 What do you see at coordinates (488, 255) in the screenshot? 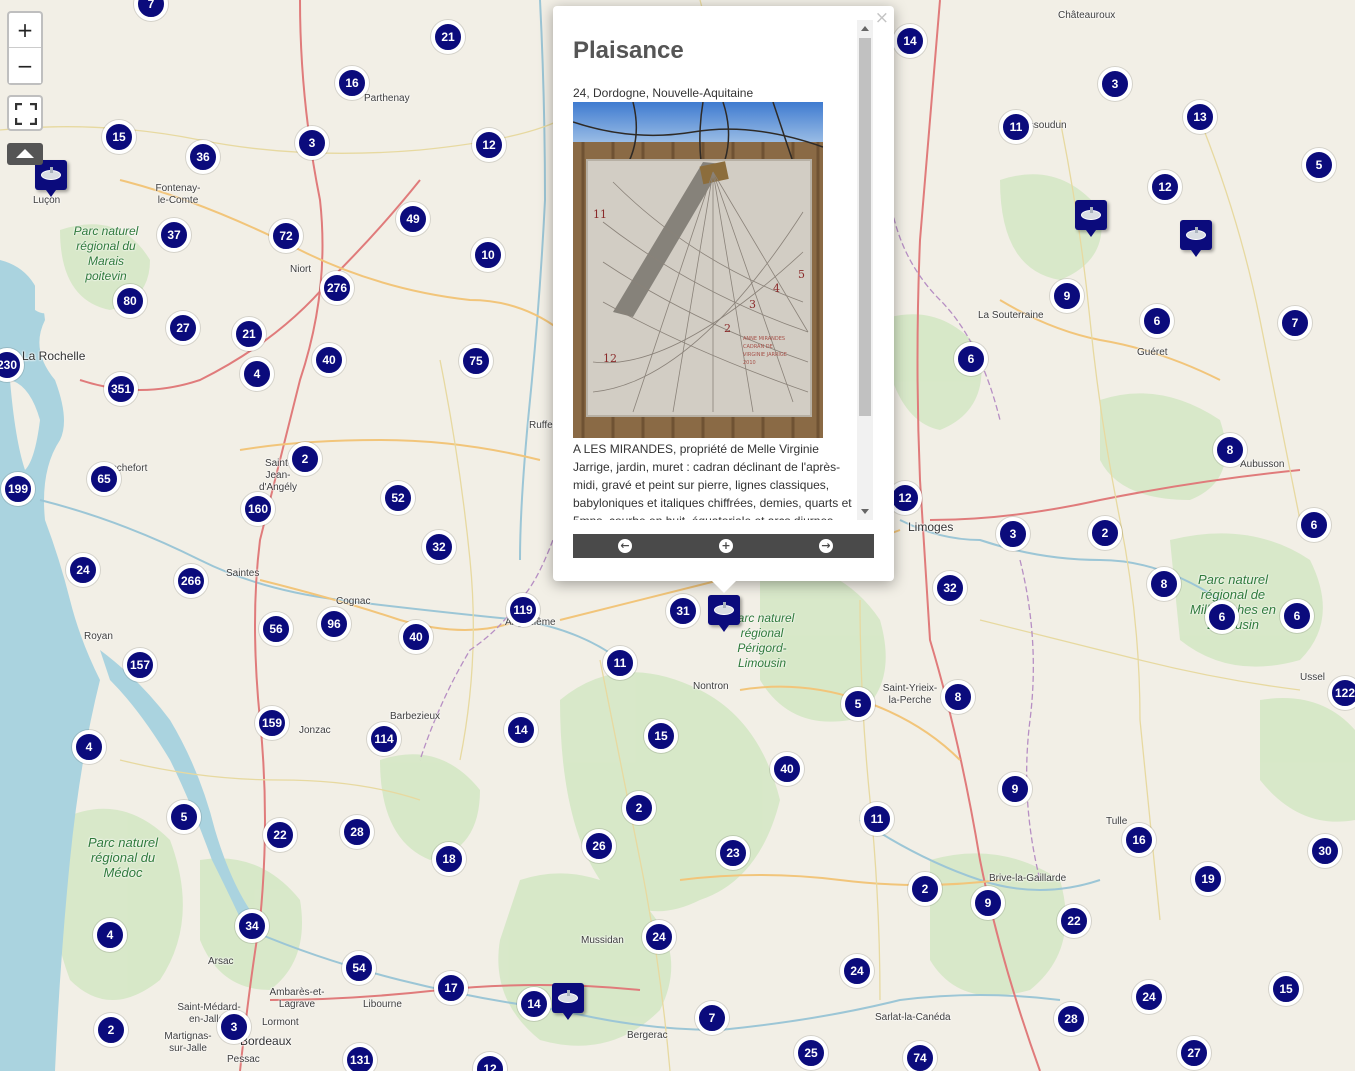
I see `cluster-marker: 10` at bounding box center [488, 255].